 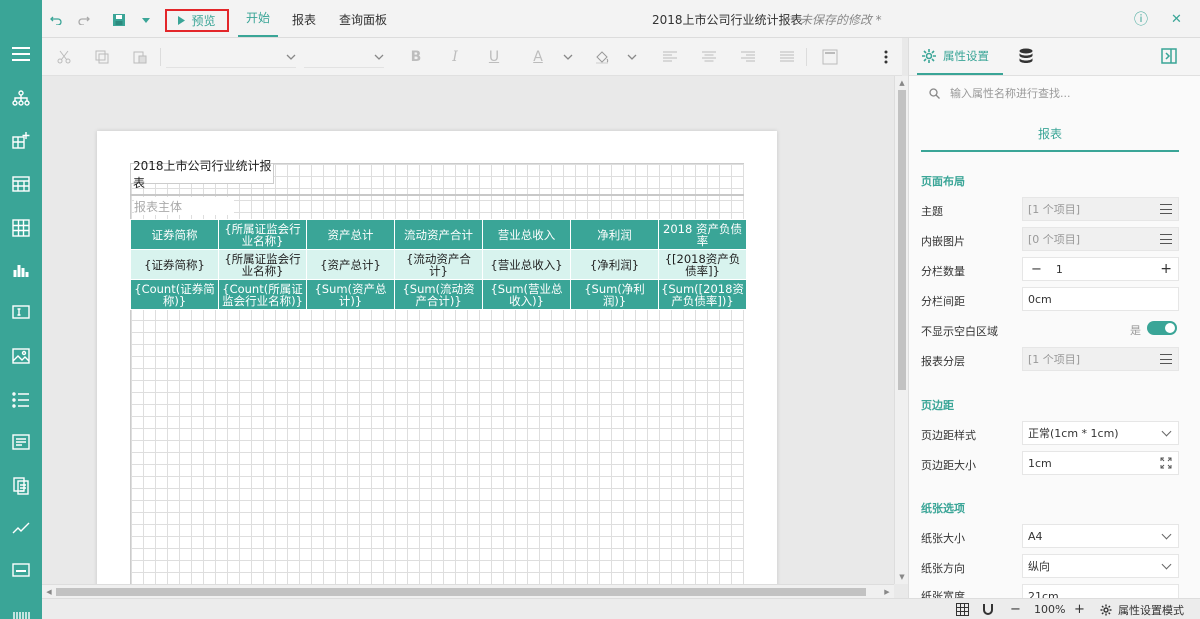 What do you see at coordinates (709, 57) in the screenshot?
I see `align-center-icon` at bounding box center [709, 57].